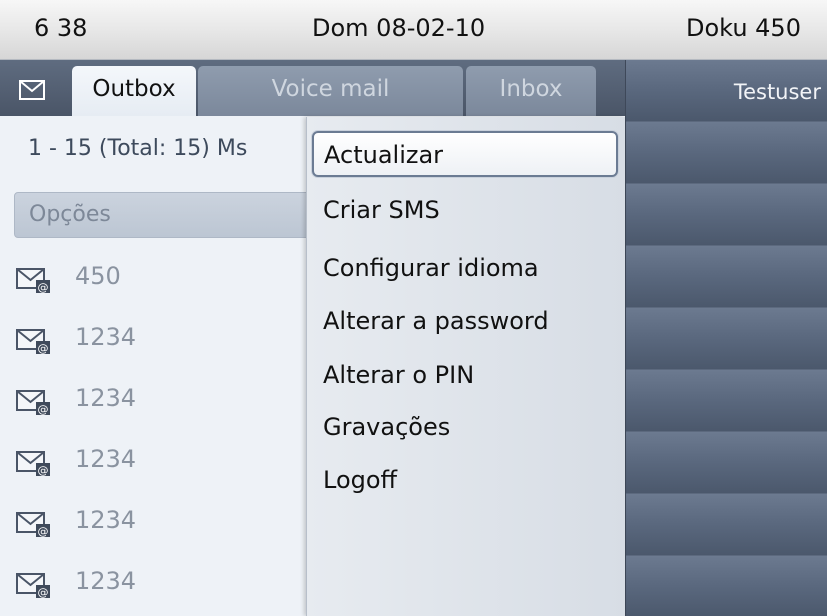  Describe the element at coordinates (531, 91) in the screenshot. I see `tab-inbox: Inbox` at that location.